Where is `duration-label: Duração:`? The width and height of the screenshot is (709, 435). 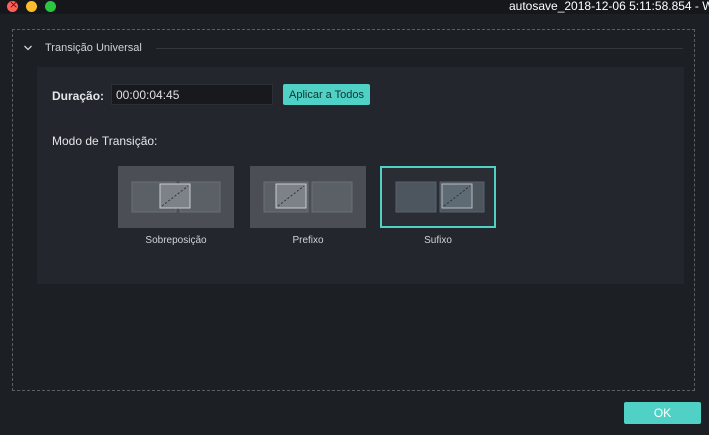
duration-label: Duração: is located at coordinates (78, 96).